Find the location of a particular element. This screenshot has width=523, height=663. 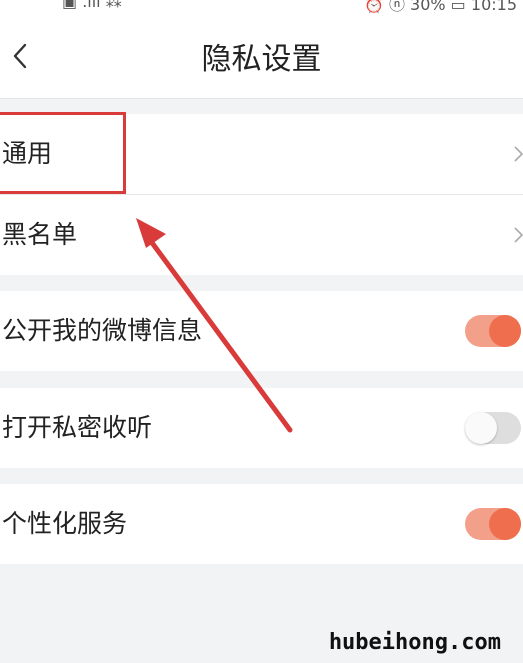

watermark-text: hubeihong.com is located at coordinates (414, 642).